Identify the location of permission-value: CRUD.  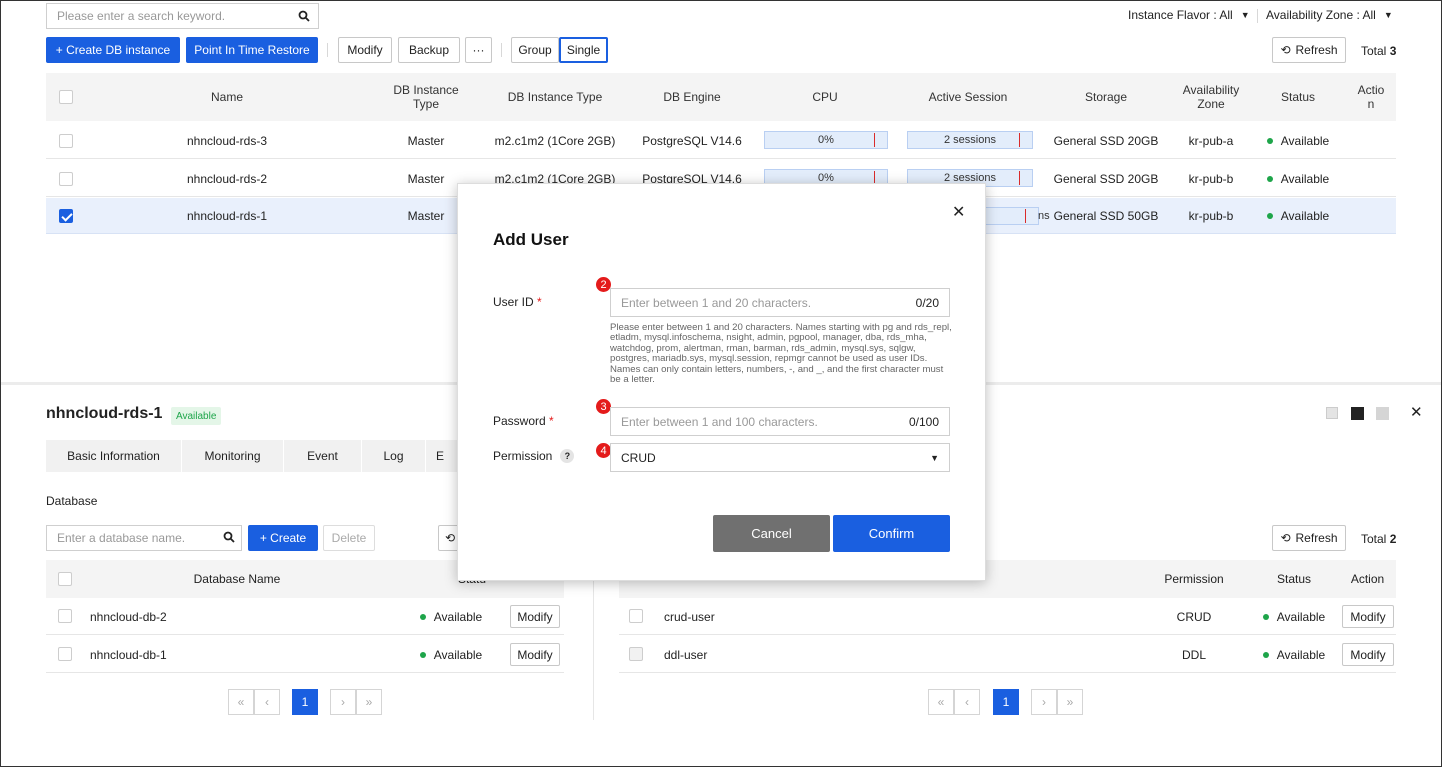
(638, 457).